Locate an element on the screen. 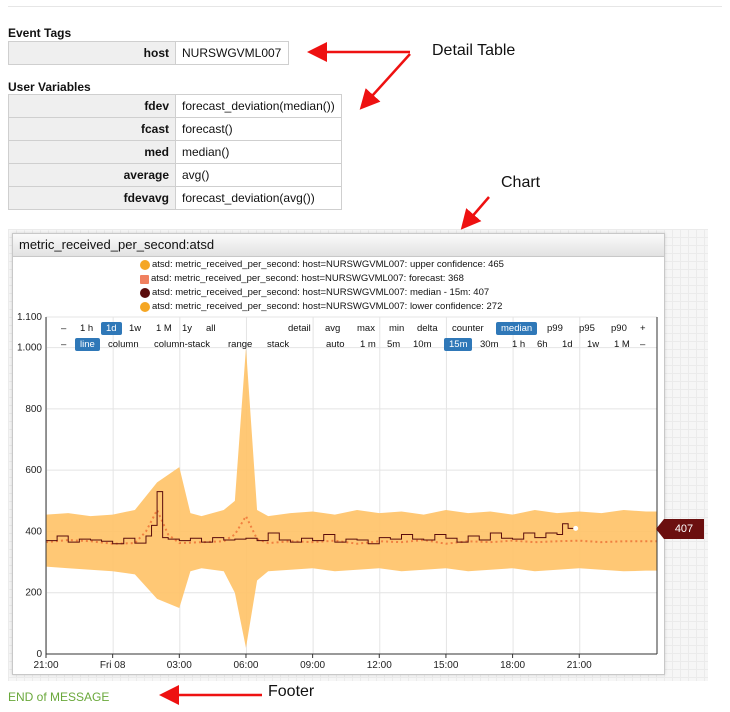 This screenshot has height=712, width=730. footer-message: END of MESSAGE is located at coordinates (59, 697).